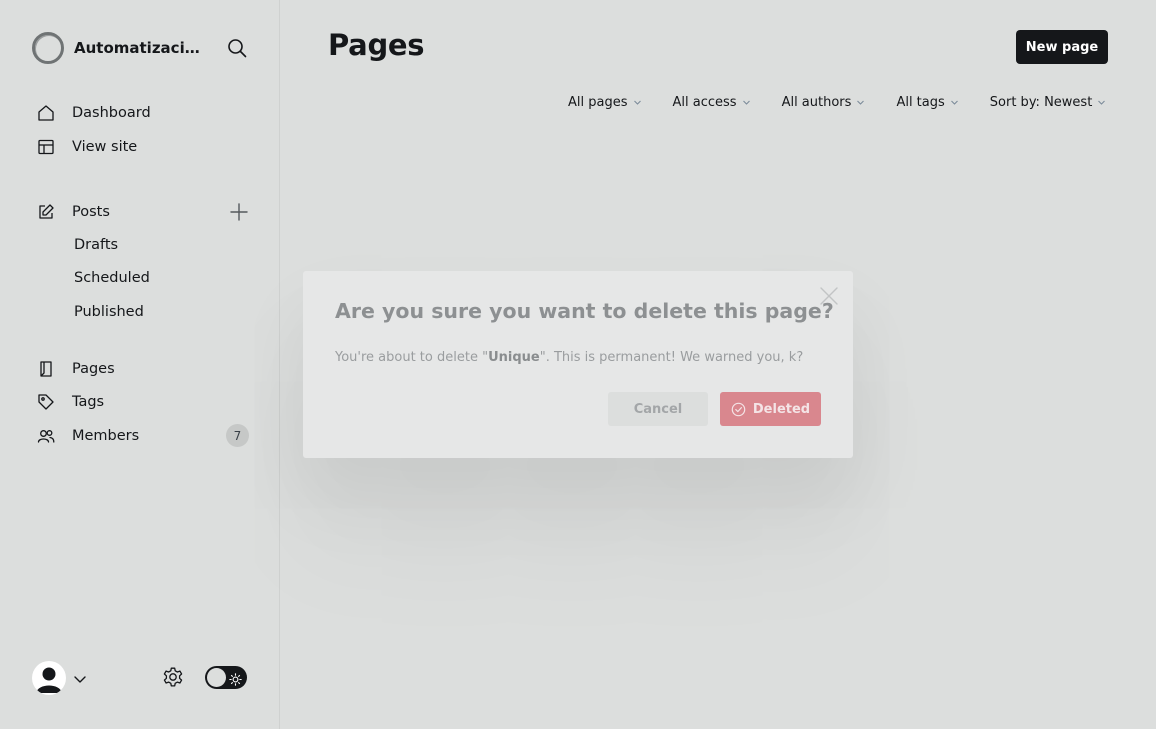 This screenshot has height=729, width=1156. What do you see at coordinates (738, 409) in the screenshot?
I see `check-circle-icon` at bounding box center [738, 409].